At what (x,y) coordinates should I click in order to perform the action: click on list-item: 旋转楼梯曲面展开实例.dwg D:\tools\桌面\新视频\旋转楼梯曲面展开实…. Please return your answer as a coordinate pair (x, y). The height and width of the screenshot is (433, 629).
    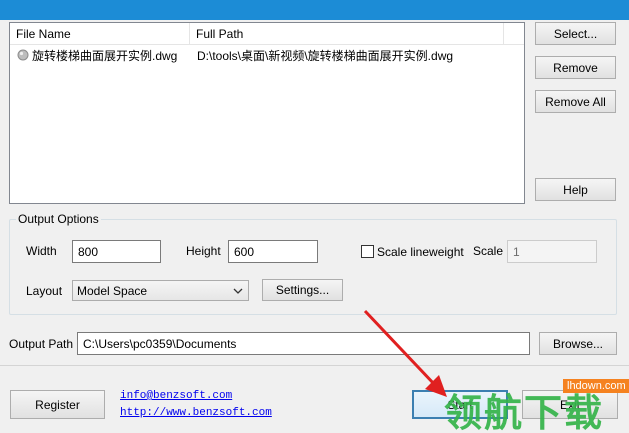
    Looking at the image, I should click on (267, 55).